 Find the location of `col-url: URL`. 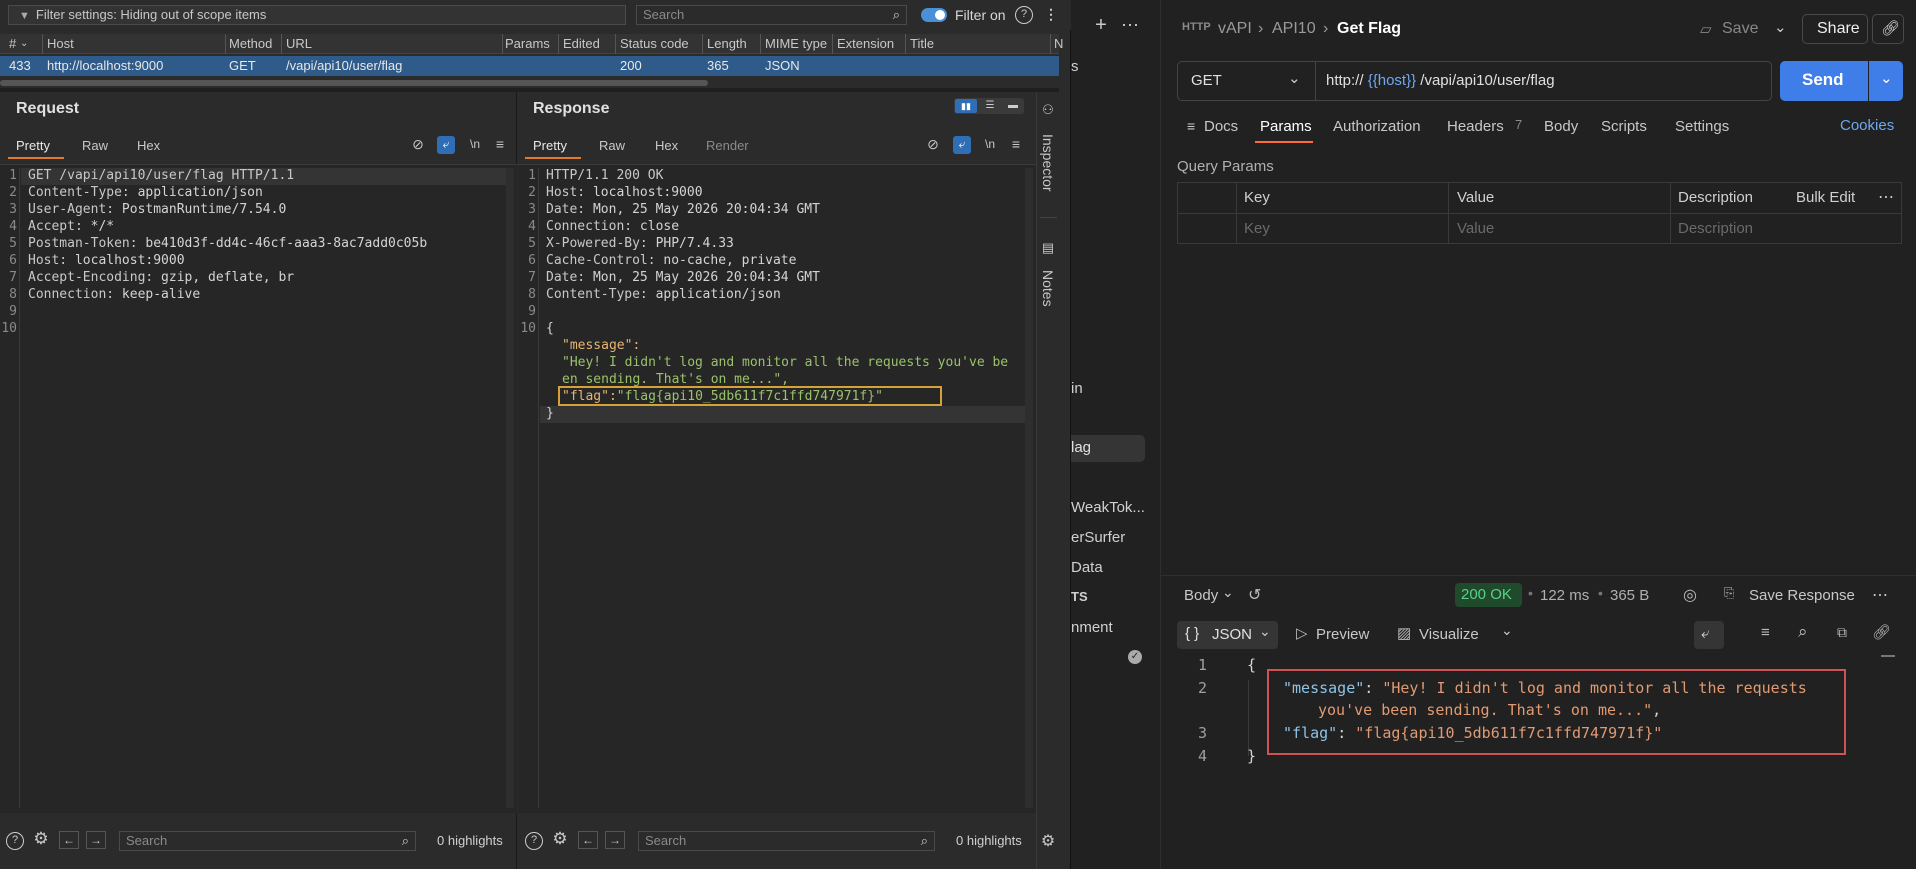

col-url: URL is located at coordinates (299, 43).